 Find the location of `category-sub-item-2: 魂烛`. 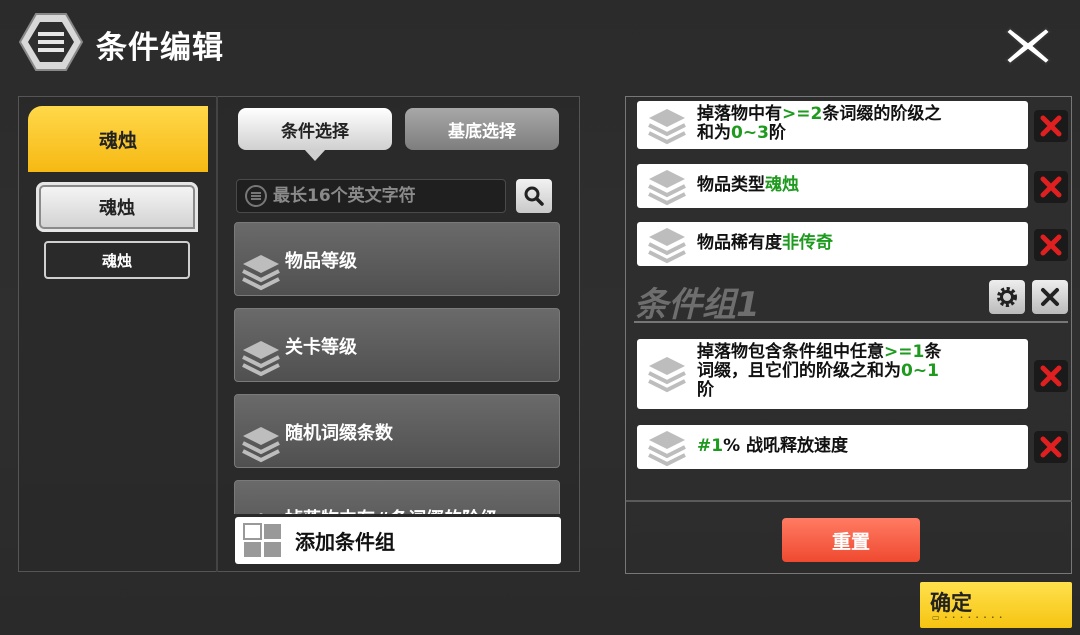

category-sub-item-2: 魂烛 is located at coordinates (117, 260).